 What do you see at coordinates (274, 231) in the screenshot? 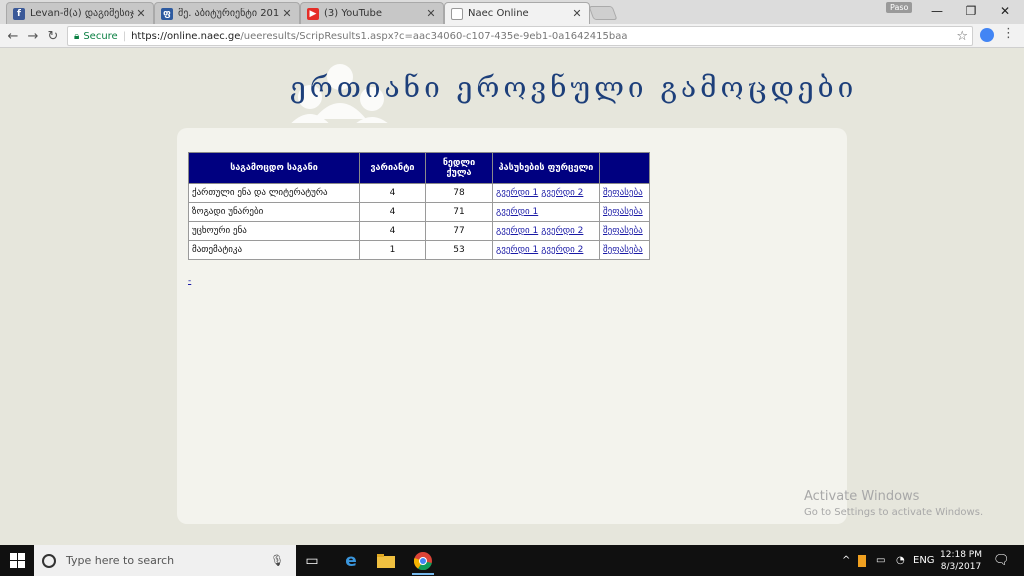
I see `subject-cell: უცხოური ენა` at bounding box center [274, 231].